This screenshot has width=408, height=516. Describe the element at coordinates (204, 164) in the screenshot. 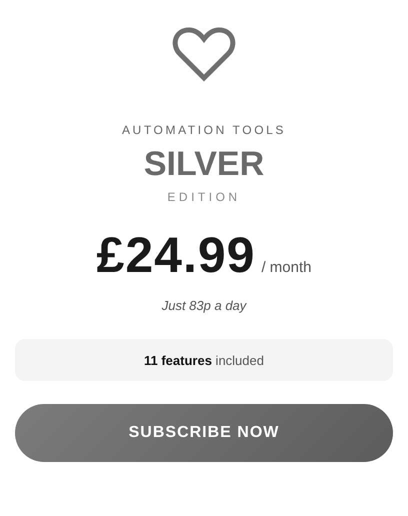

I see `plan-title: SILVER` at that location.